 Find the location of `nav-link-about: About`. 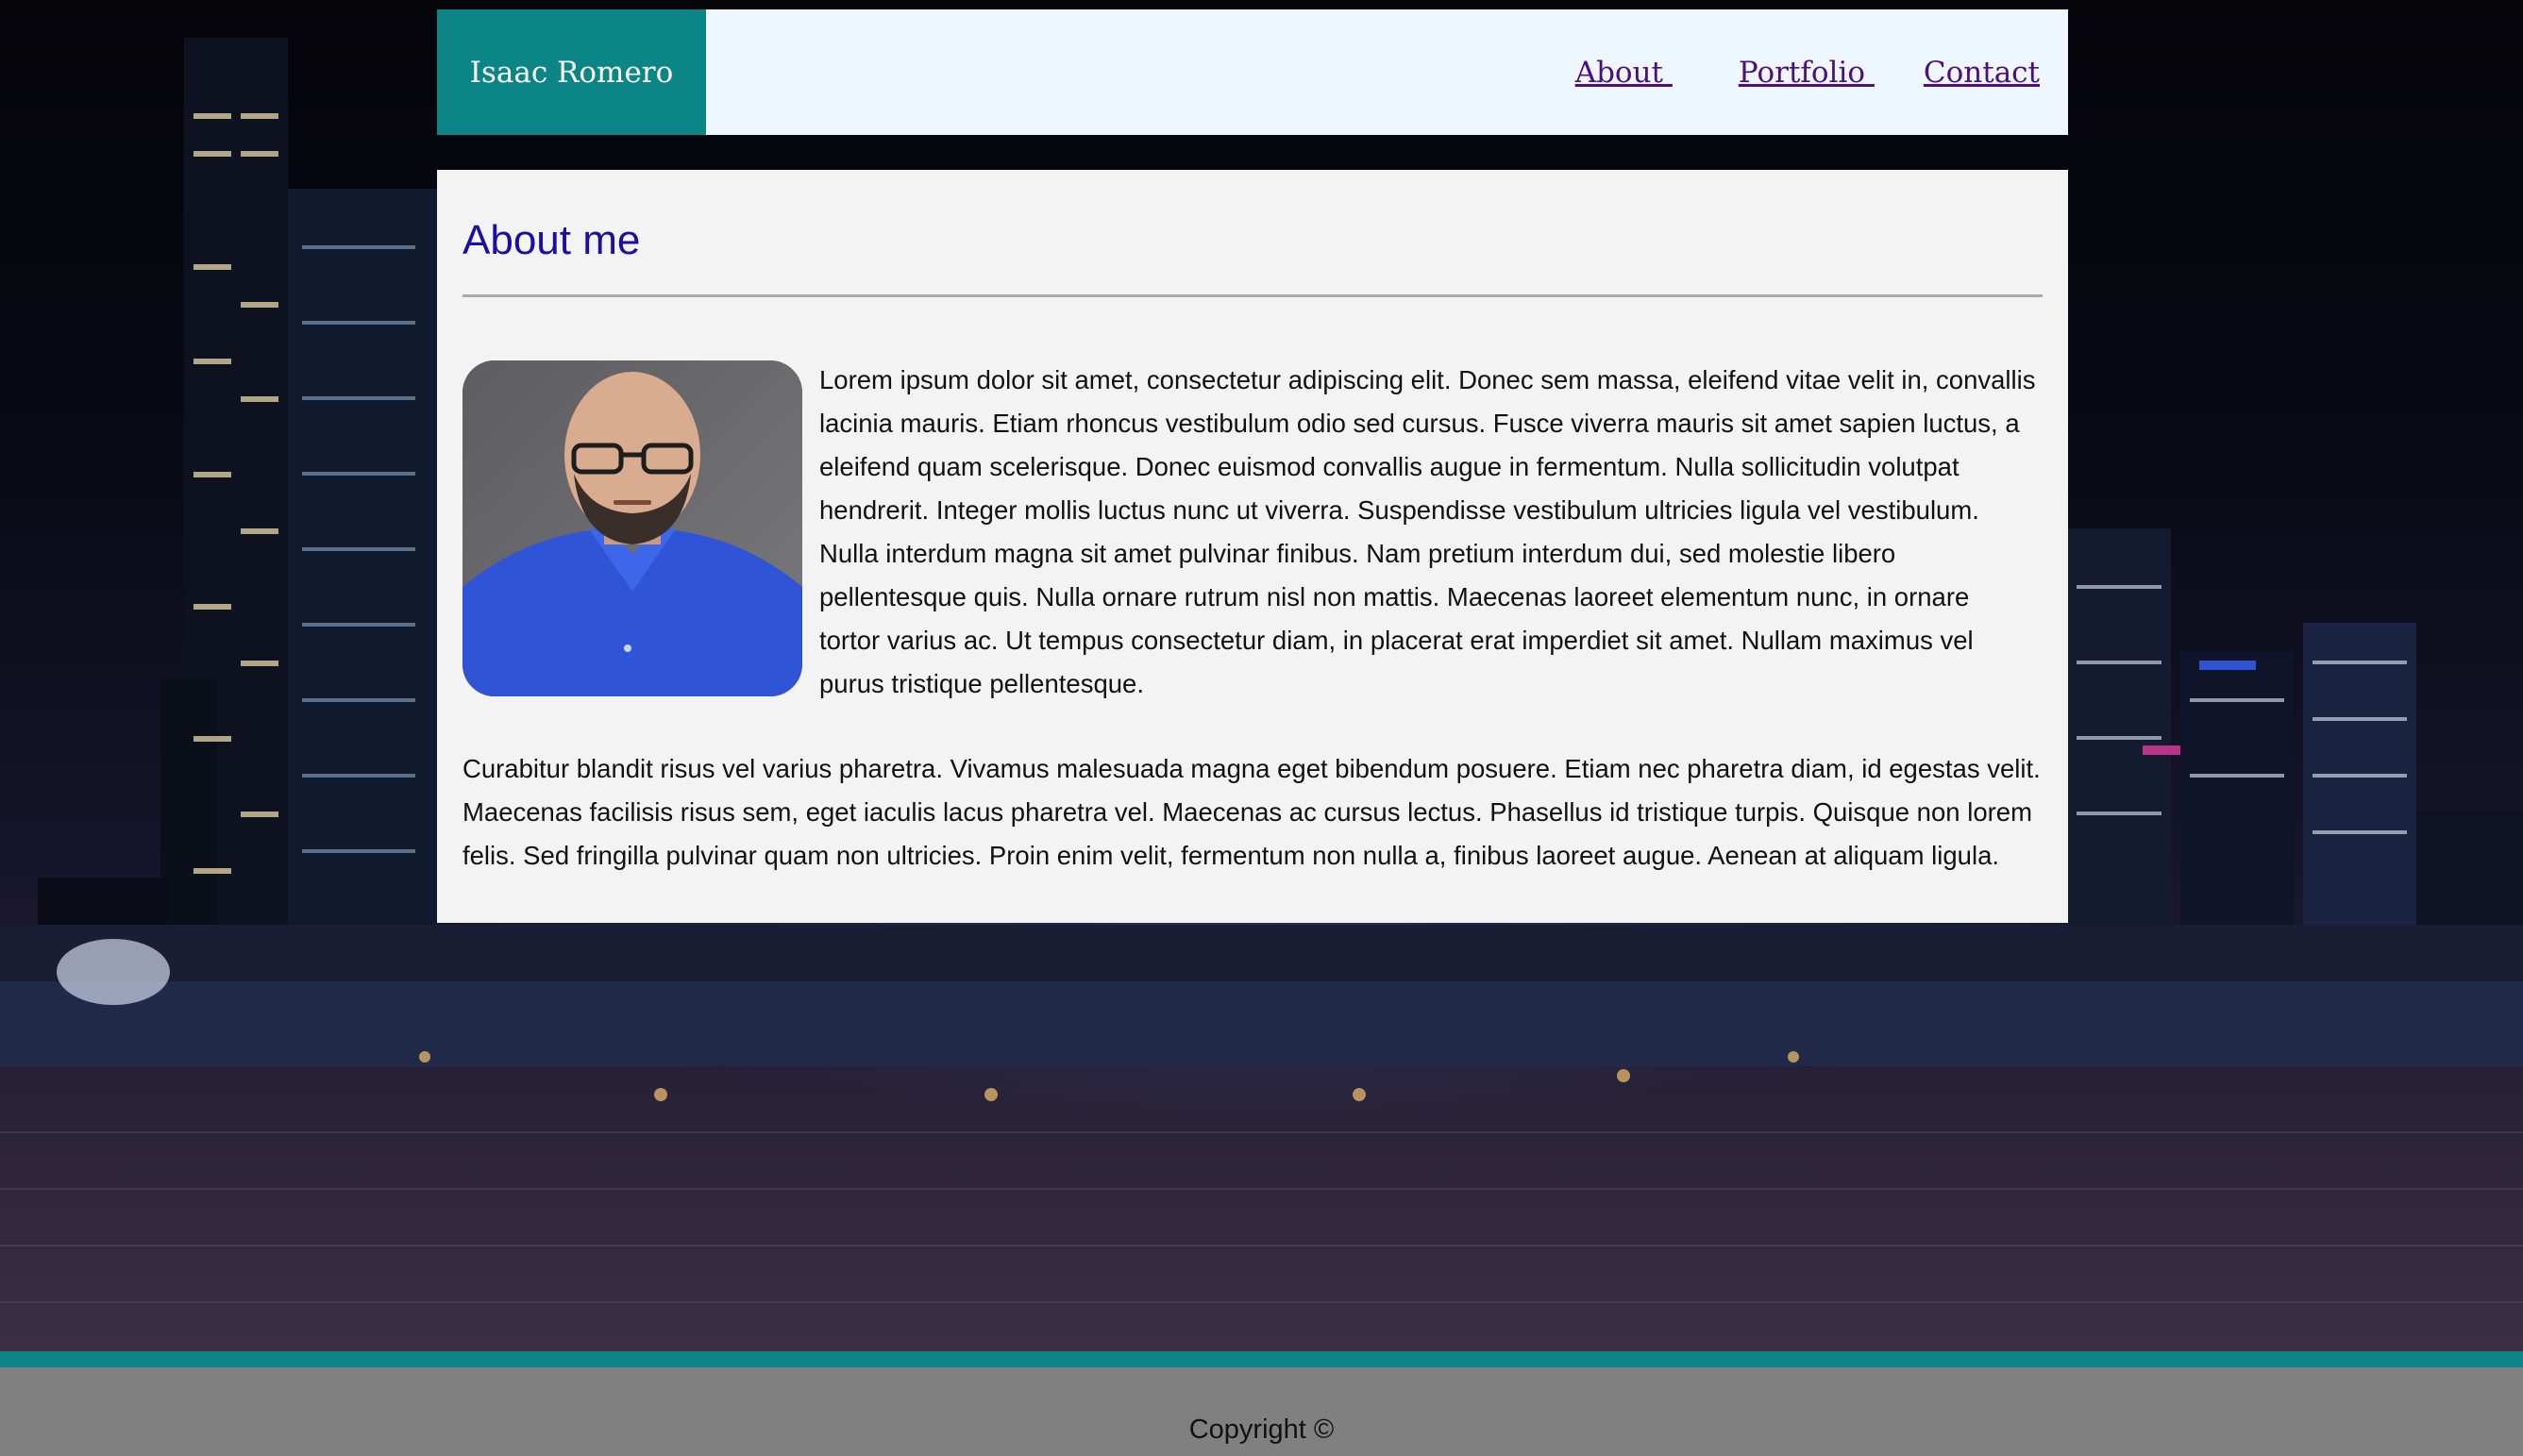

nav-link-about: About is located at coordinates (1624, 73).